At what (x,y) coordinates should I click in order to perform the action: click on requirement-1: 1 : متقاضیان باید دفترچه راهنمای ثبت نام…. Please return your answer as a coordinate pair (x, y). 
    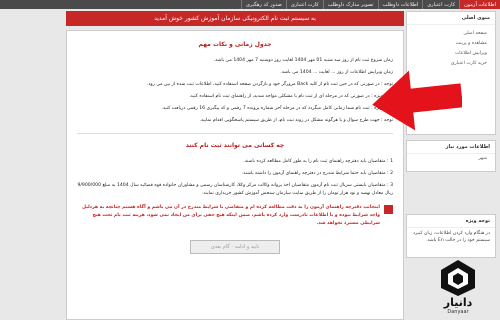
    Looking at the image, I should click on (318, 161).